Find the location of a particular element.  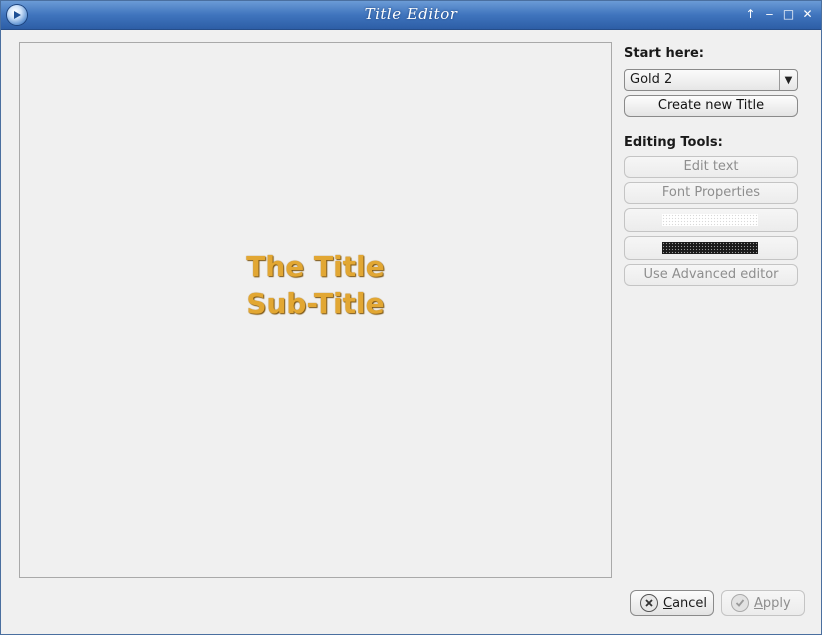

window-controls: ↑ ‒ □ ✕ is located at coordinates (779, 14).